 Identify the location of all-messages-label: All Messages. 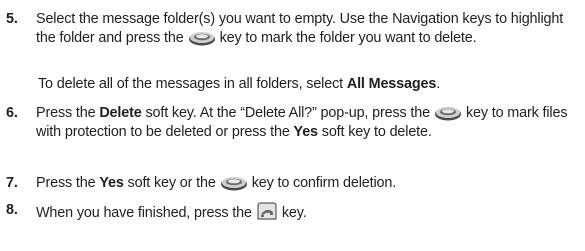
(391, 84).